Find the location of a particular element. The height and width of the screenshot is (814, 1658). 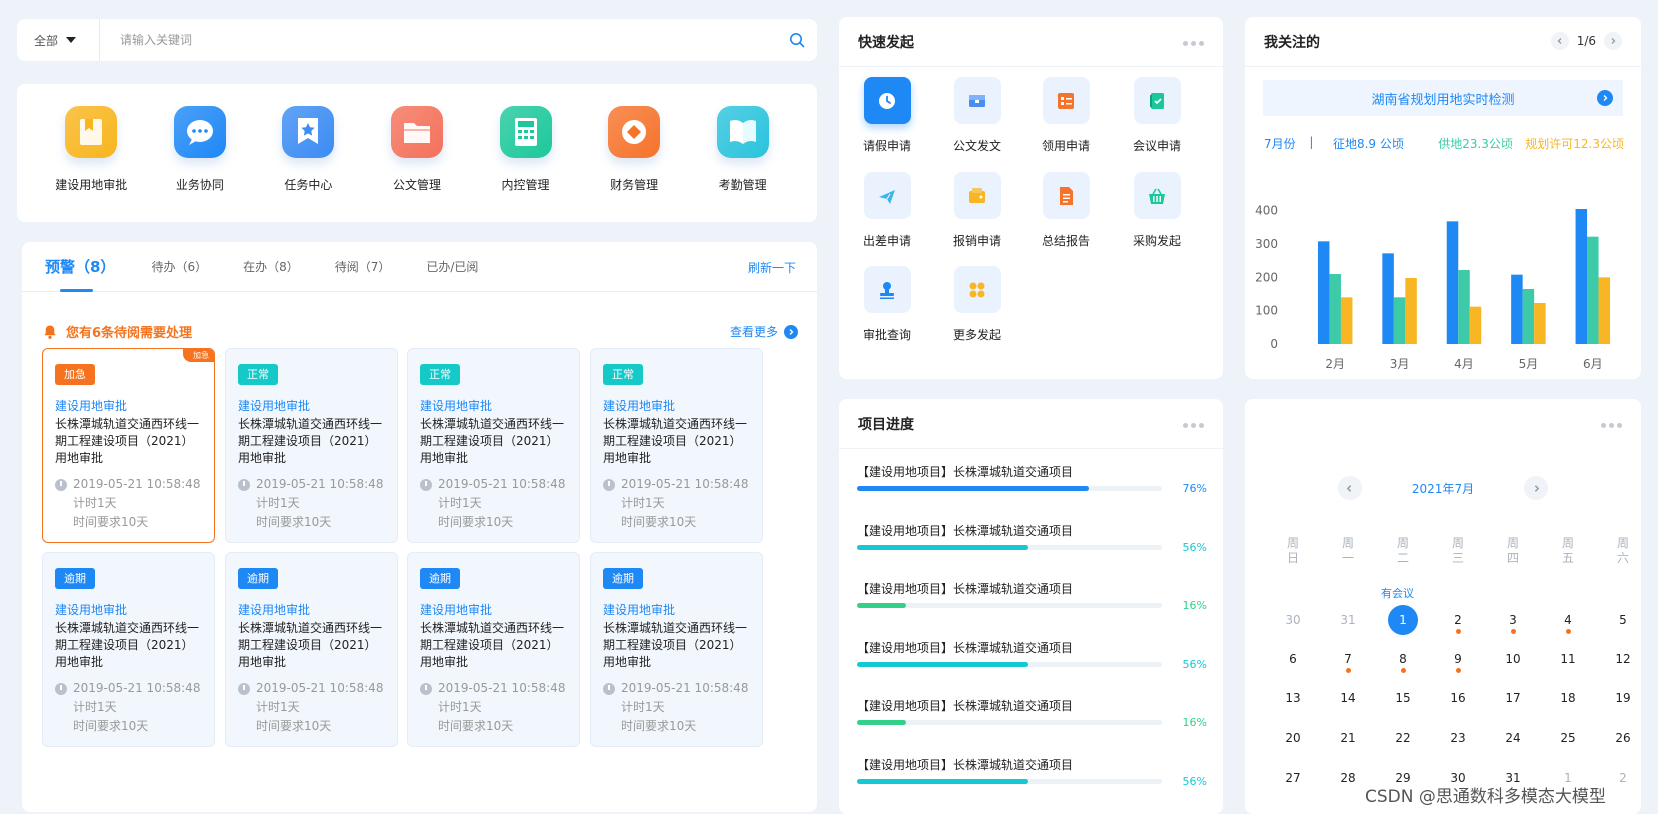

calendar-day: 25 is located at coordinates (1568, 738).